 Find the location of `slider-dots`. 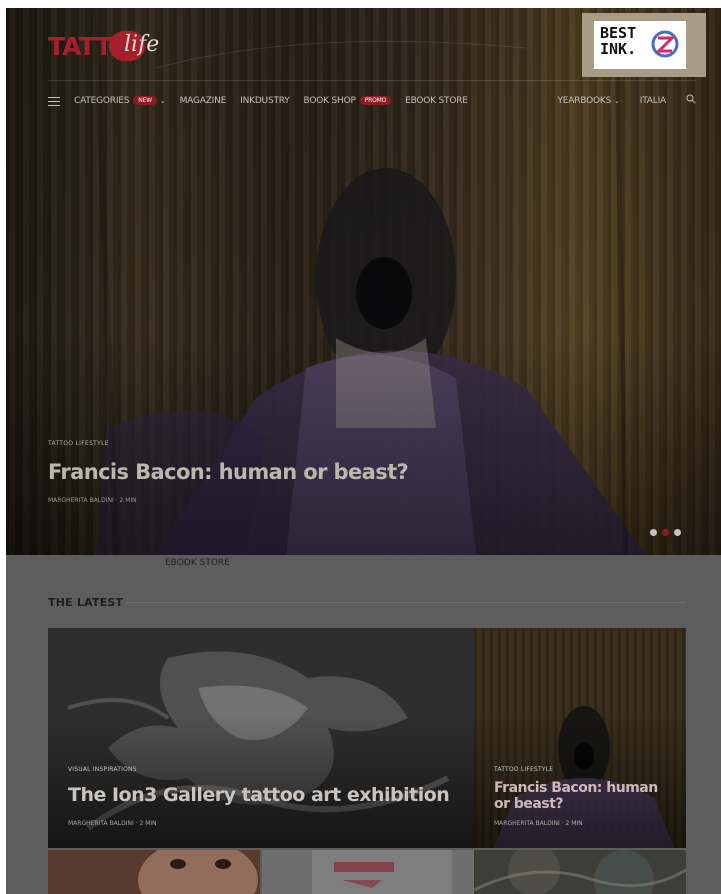

slider-dots is located at coordinates (665, 532).